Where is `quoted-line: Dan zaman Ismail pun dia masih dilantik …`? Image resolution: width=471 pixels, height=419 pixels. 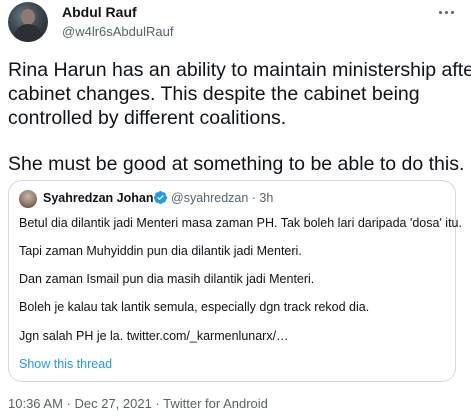 quoted-line: Dan zaman Ismail pun dia masih dilantik … is located at coordinates (167, 279).